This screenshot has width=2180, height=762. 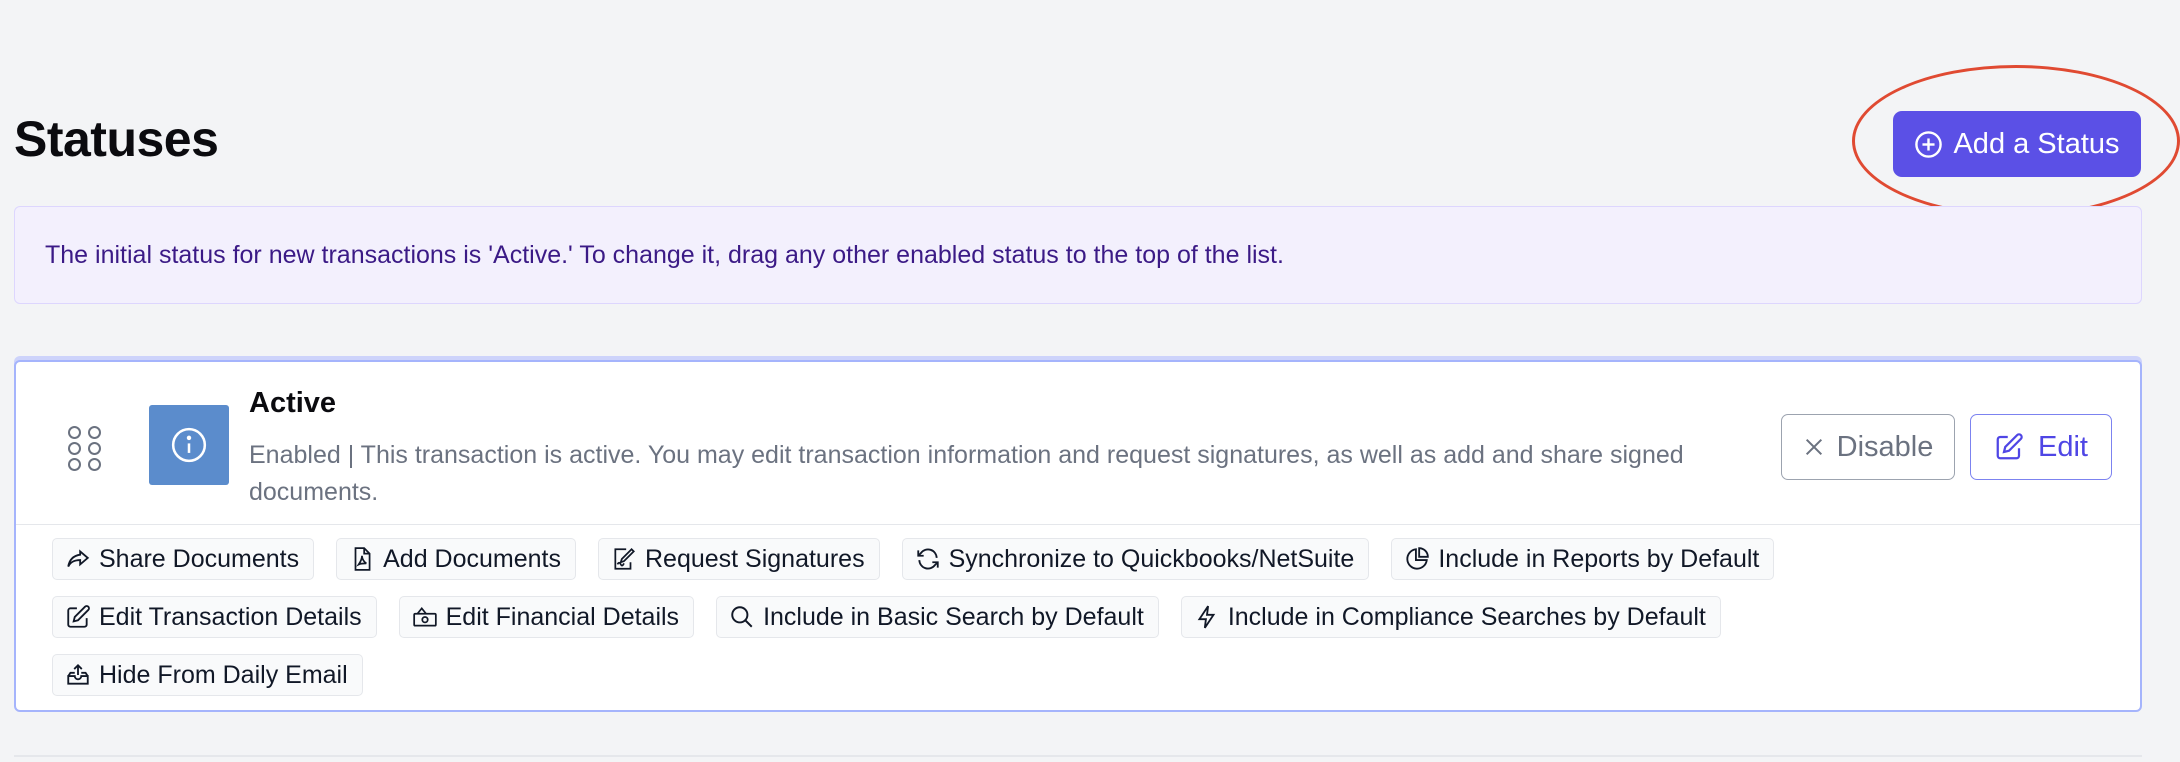 What do you see at coordinates (2063, 446) in the screenshot?
I see `edit-label: Edit` at bounding box center [2063, 446].